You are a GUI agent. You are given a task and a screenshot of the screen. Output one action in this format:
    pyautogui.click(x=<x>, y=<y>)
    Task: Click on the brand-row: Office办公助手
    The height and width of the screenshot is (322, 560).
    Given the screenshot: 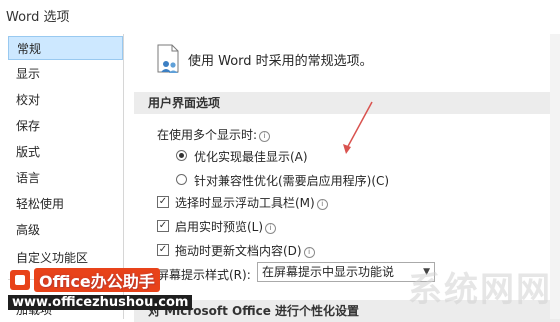 What is the action you would take?
    pyautogui.click(x=85, y=280)
    